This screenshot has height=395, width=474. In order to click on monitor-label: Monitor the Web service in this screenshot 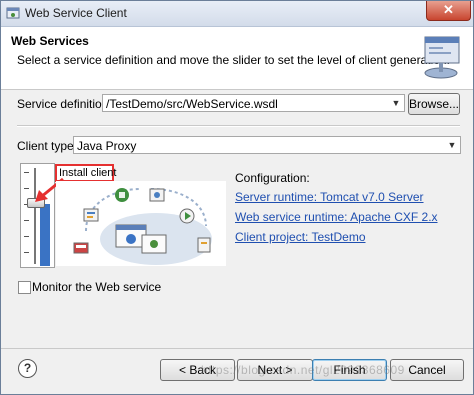, I will do `click(97, 287)`.